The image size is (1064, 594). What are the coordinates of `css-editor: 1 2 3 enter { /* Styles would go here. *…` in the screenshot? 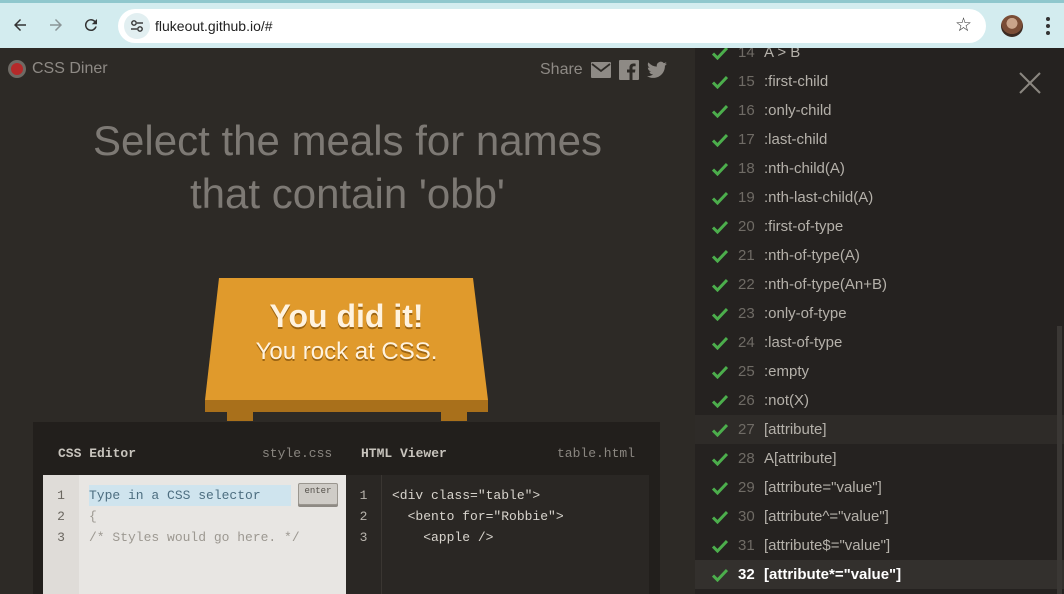 It's located at (194, 534).